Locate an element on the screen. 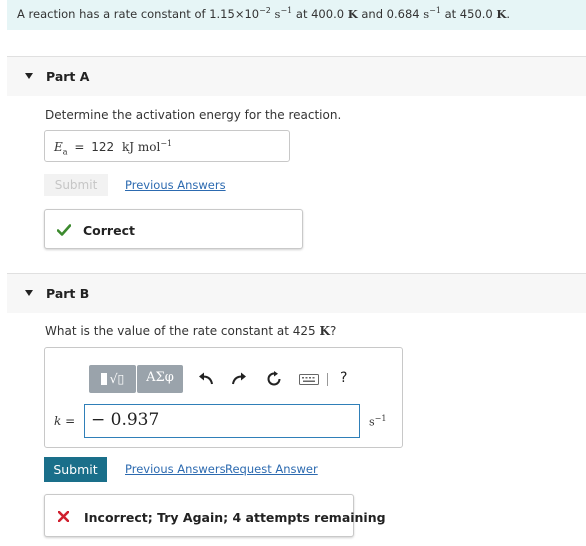 The image size is (586, 546). rate-constant-value: − 0.937 is located at coordinates (125, 420).